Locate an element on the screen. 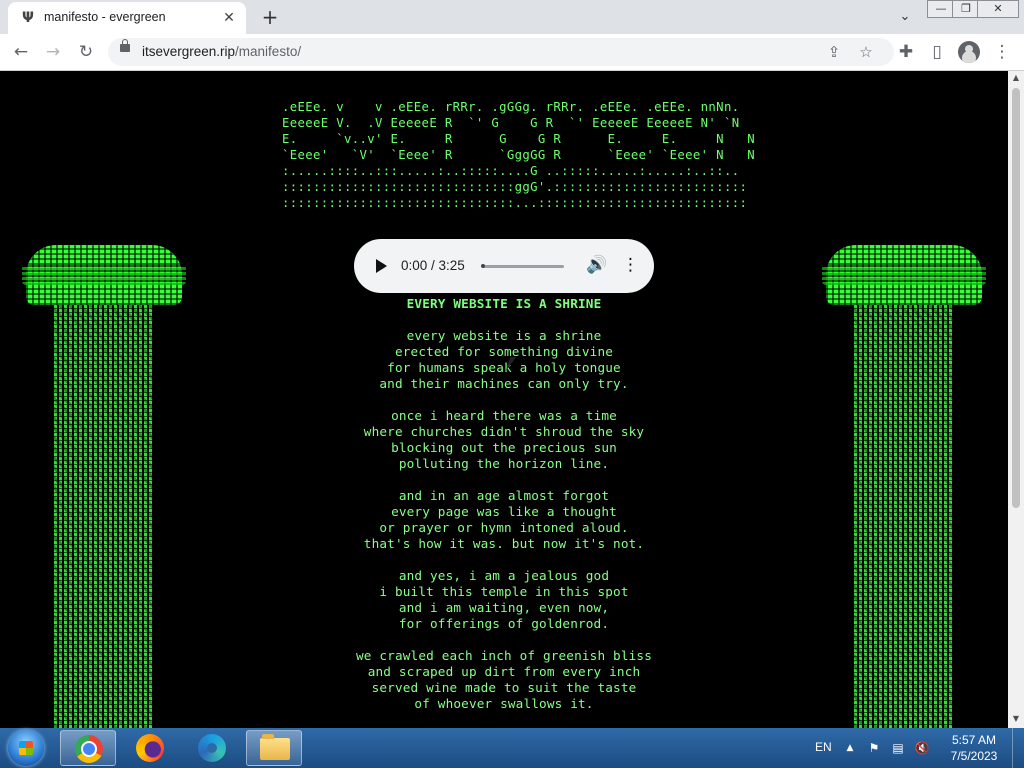  system-clock: 5:57 AM 7/5/2023 is located at coordinates (974, 748).